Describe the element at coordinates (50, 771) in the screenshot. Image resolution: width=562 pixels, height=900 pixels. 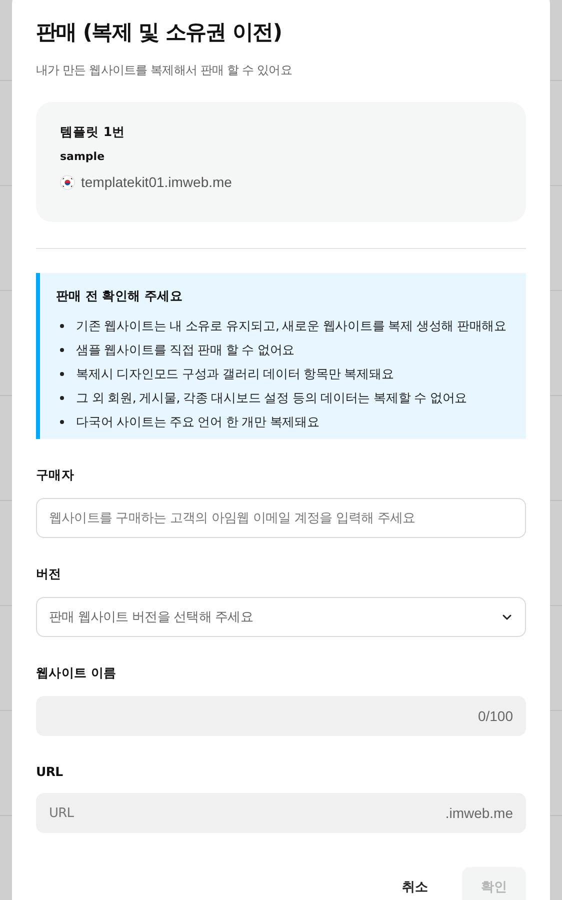
I see `field-label: URL` at that location.